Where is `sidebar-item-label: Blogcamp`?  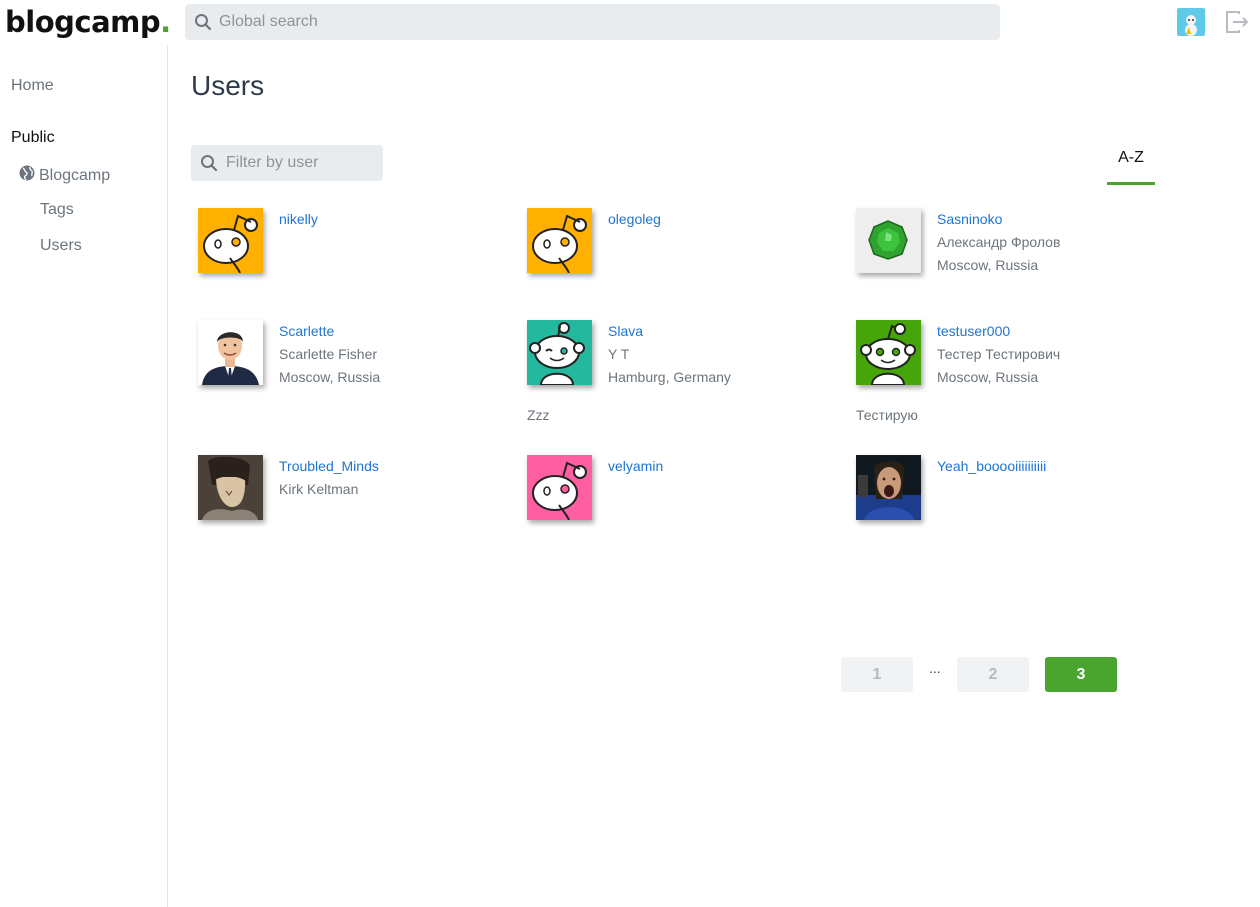 sidebar-item-label: Blogcamp is located at coordinates (75, 175).